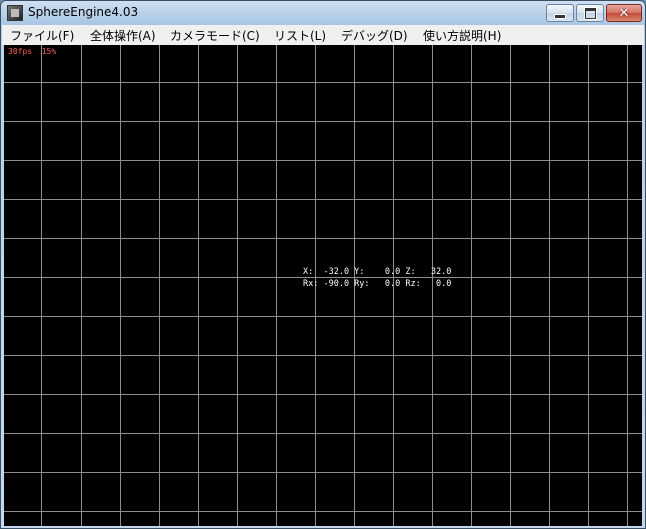 This screenshot has height=529, width=646. I want to click on fps-readout: 30fps, so click(20, 51).